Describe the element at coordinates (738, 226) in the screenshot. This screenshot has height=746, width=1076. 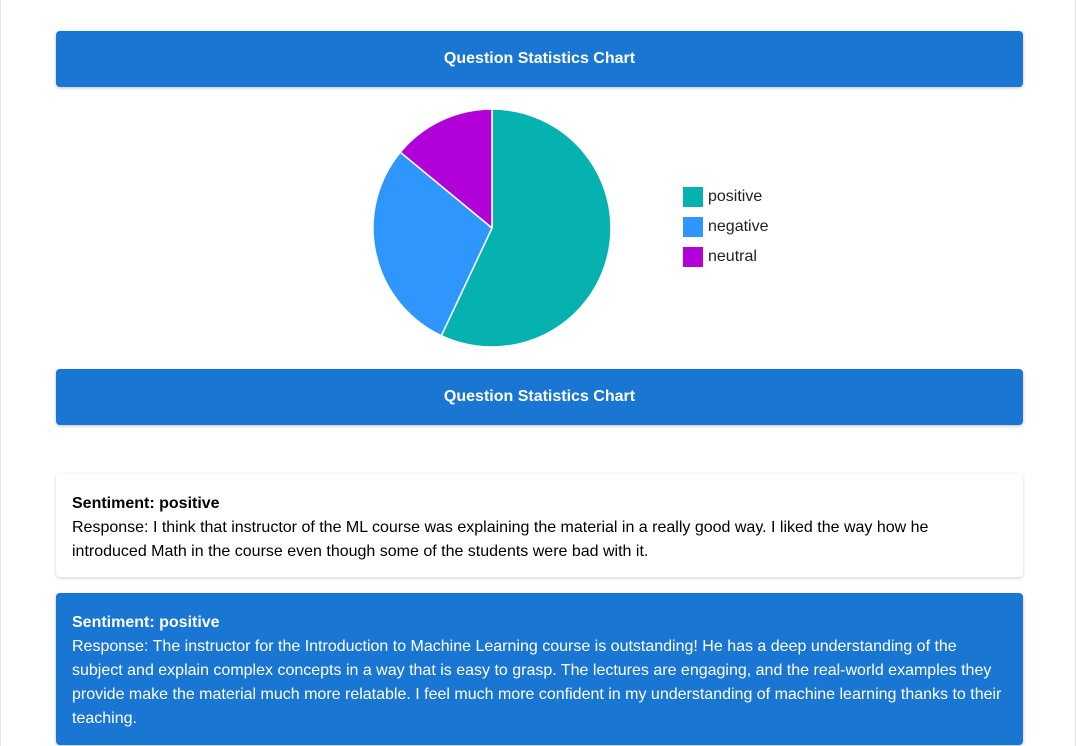
I see `legend-label-negative: negative` at that location.